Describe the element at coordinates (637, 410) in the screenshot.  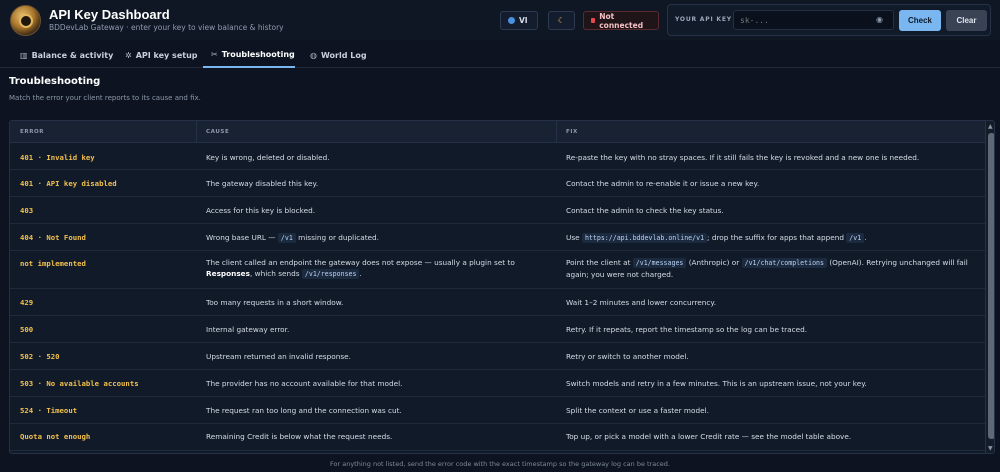
I see `fix-text: Split the context or use a faster model.` at that location.